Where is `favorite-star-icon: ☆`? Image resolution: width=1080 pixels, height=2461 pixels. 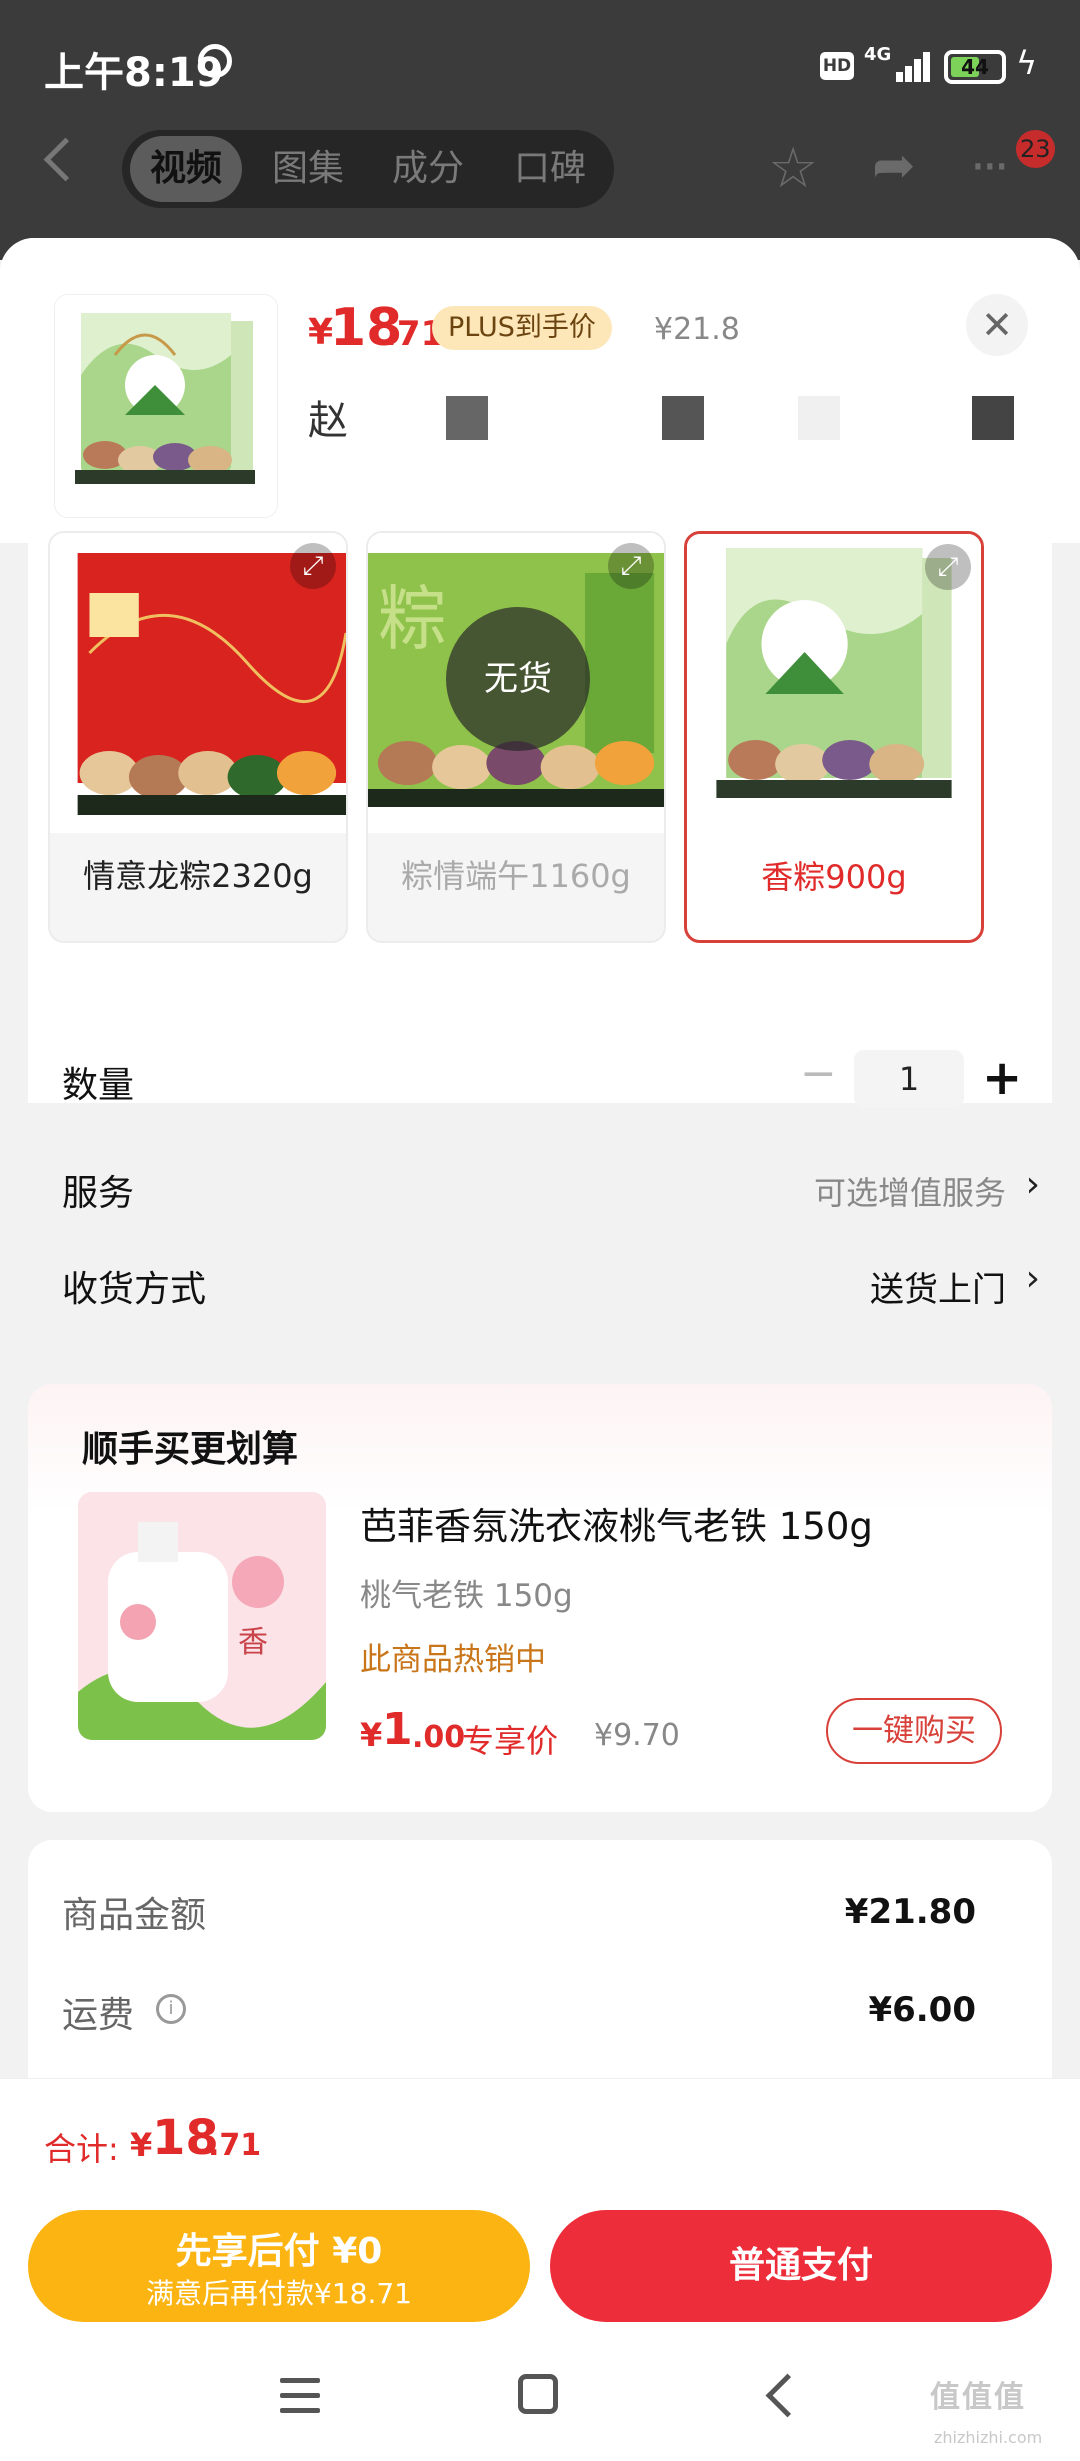
favorite-star-icon: ☆ is located at coordinates (793, 168).